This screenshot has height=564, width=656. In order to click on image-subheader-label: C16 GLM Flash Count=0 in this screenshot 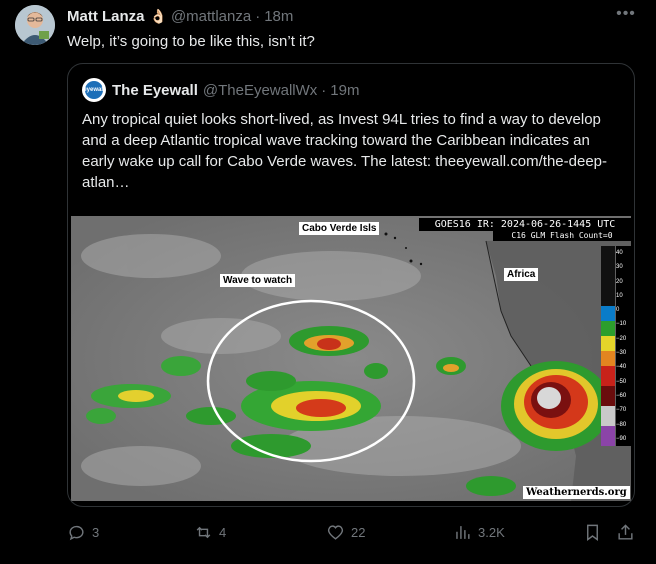, I will do `click(562, 236)`.